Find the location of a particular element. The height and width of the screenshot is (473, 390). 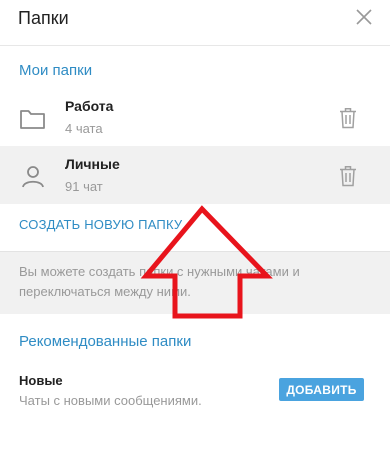

dialog-header: Папки is located at coordinates (195, 23).